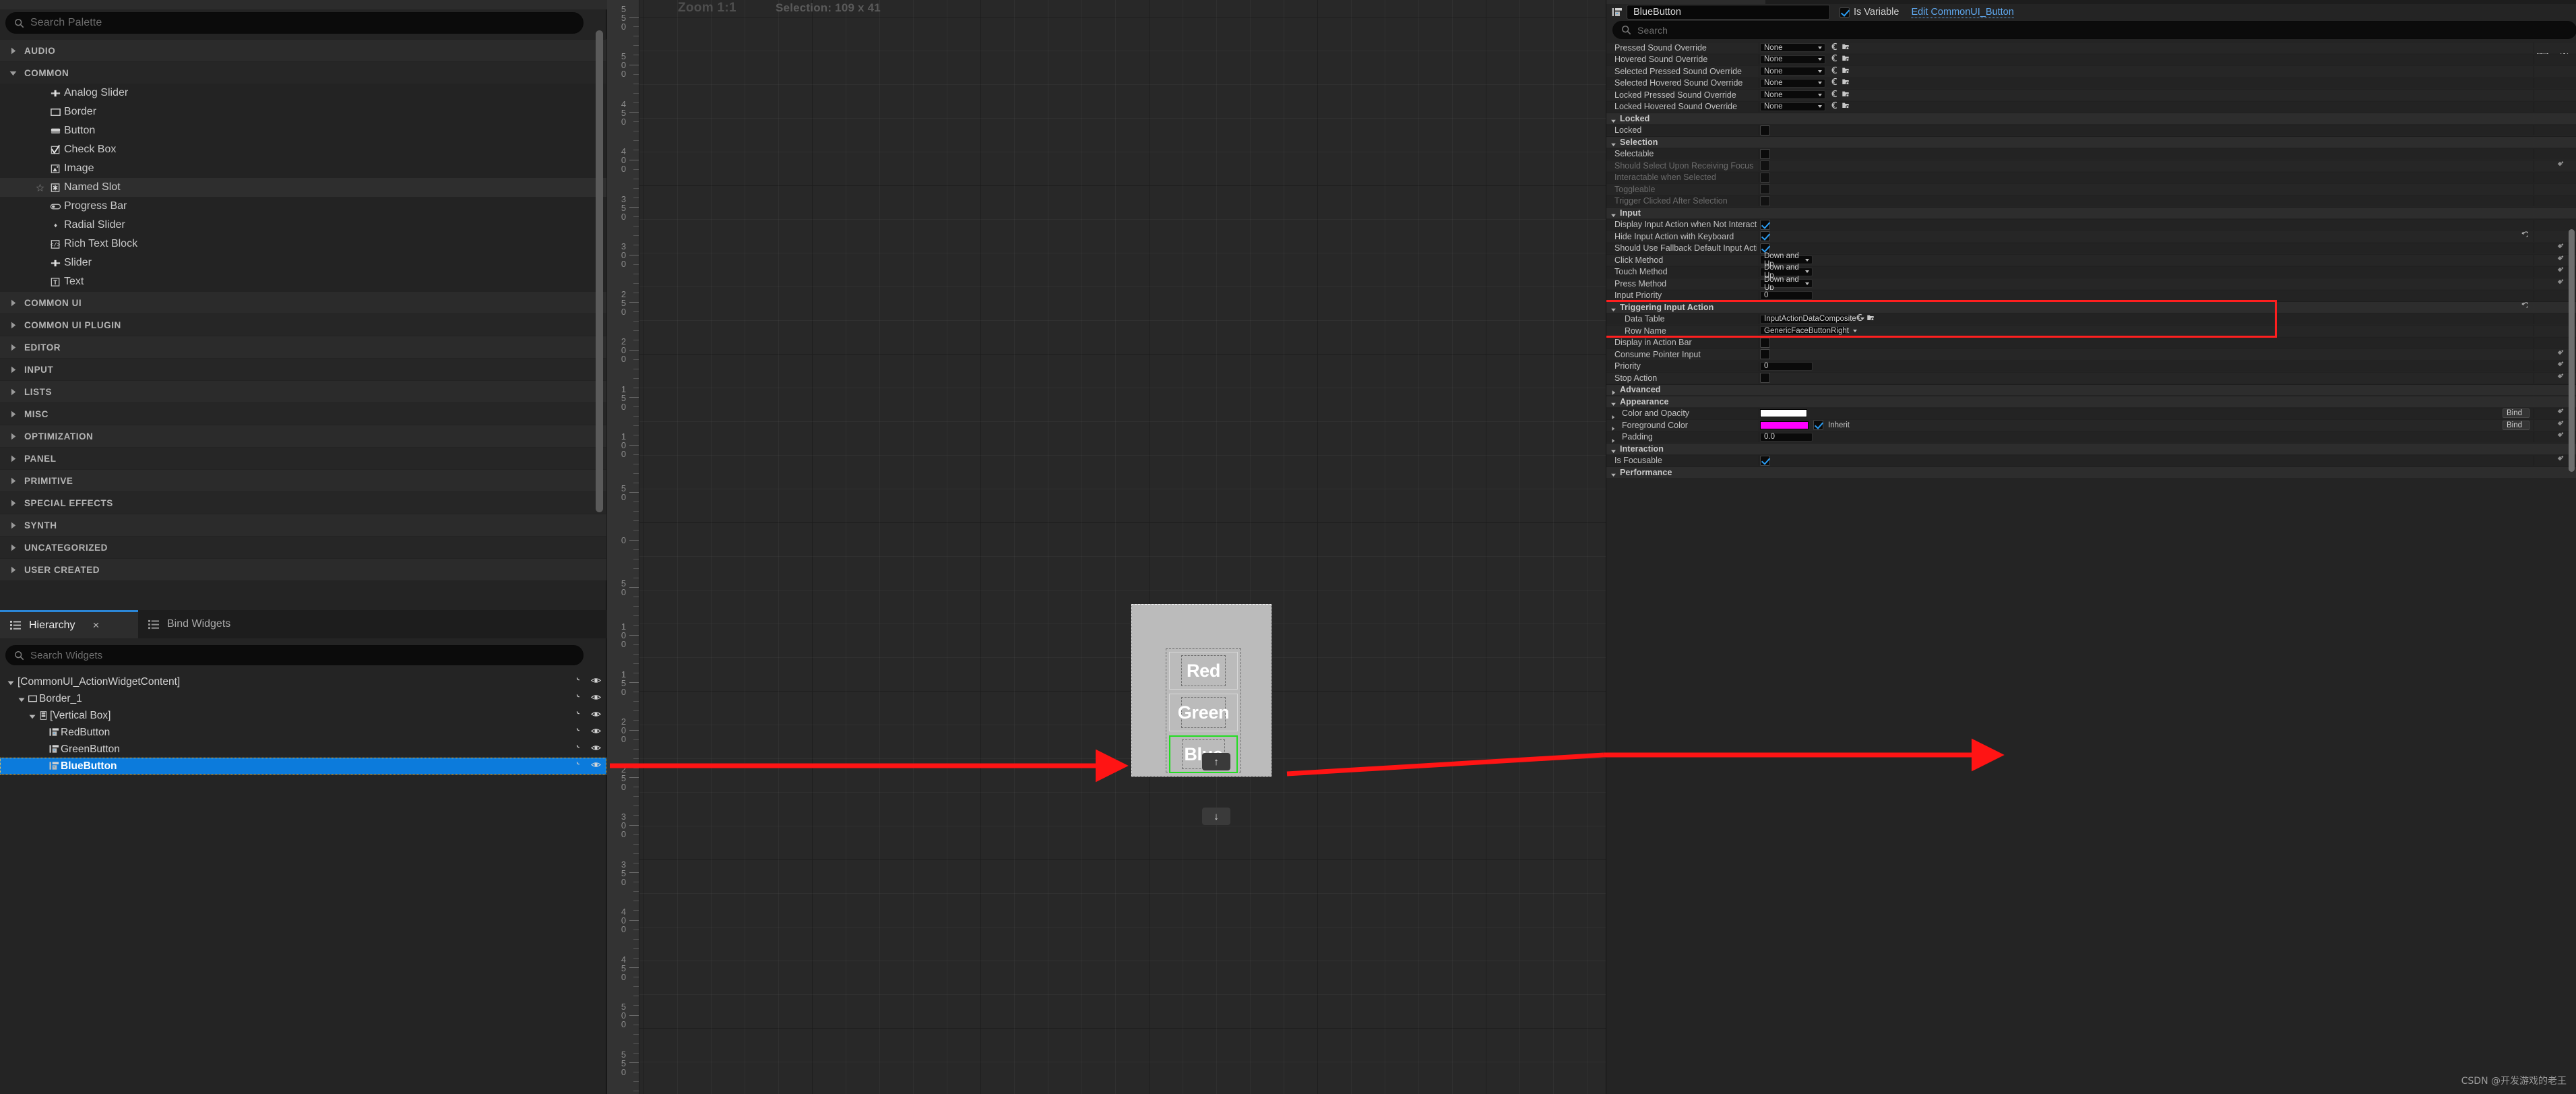  I want to click on details-section-triggering-input-action: Triggering Input Action, so click(2091, 307).